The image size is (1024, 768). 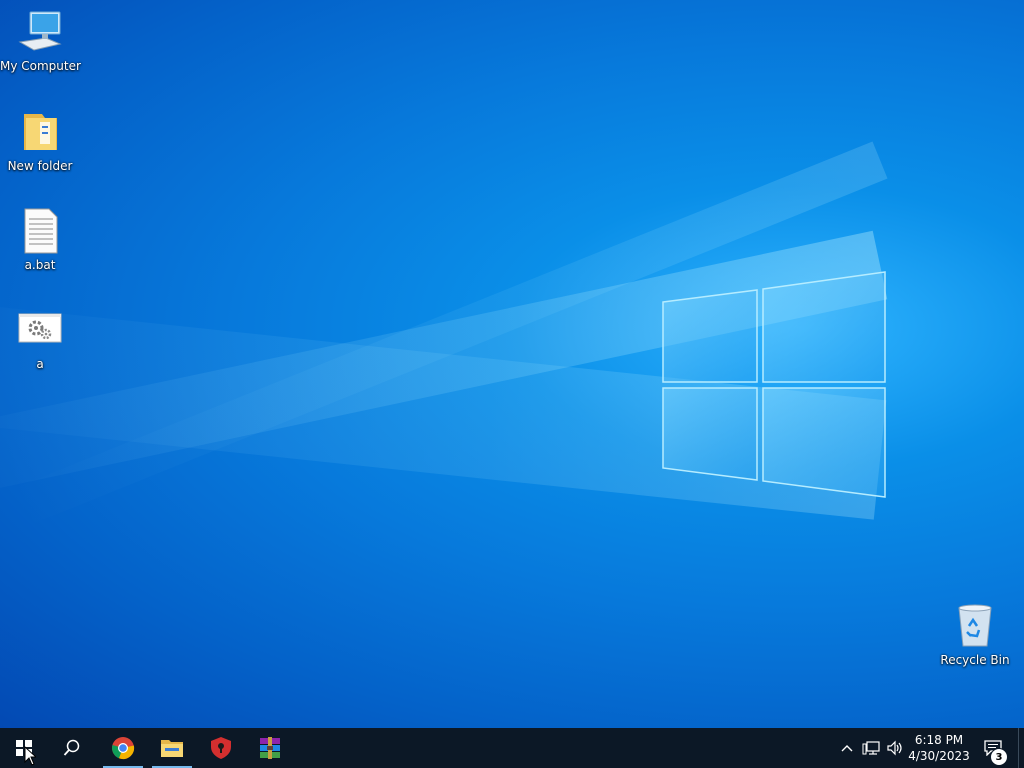 What do you see at coordinates (975, 625) in the screenshot?
I see `recycle-bin-icon` at bounding box center [975, 625].